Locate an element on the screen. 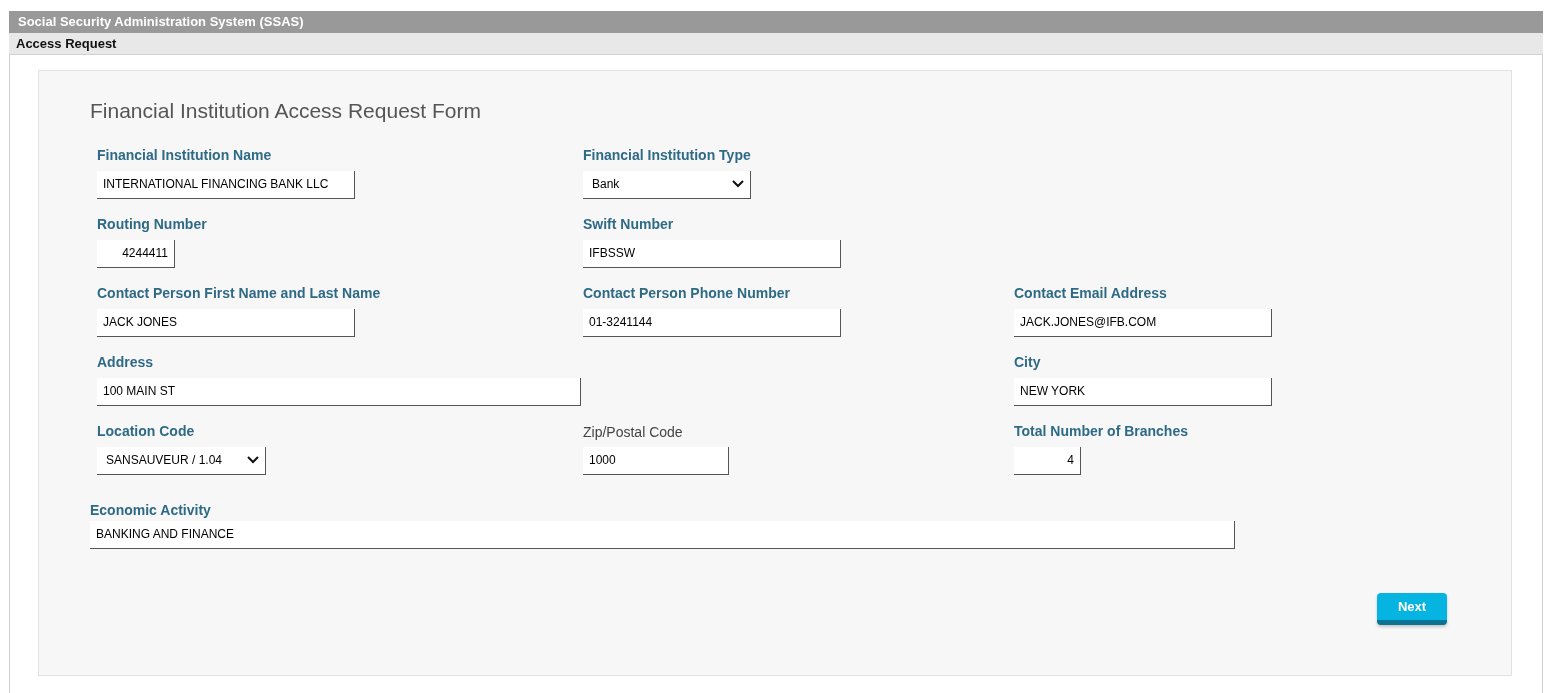 This screenshot has width=1555, height=693. field-label: Routing Number is located at coordinates (152, 224).